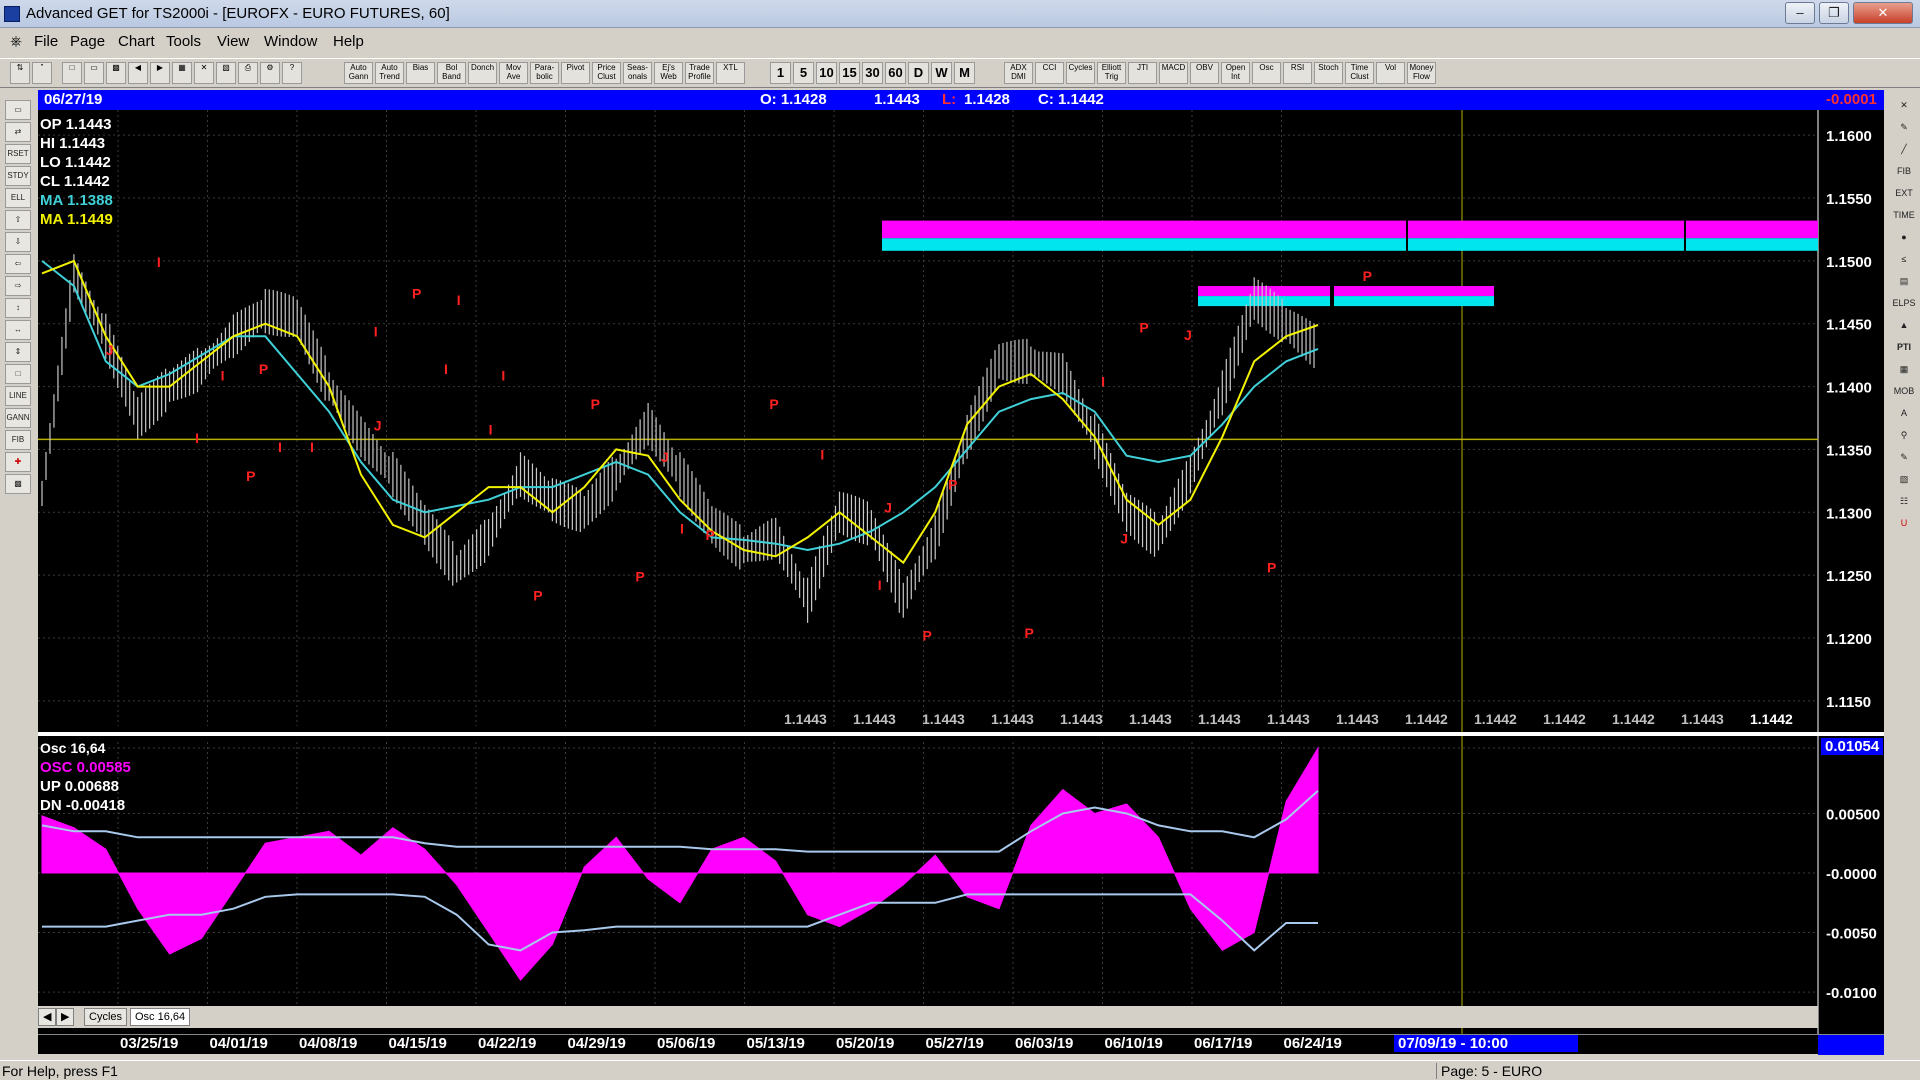 Image resolution: width=1920 pixels, height=1080 pixels. What do you see at coordinates (668, 73) in the screenshot?
I see `study-button-ej-s-web: Ej's Web` at bounding box center [668, 73].